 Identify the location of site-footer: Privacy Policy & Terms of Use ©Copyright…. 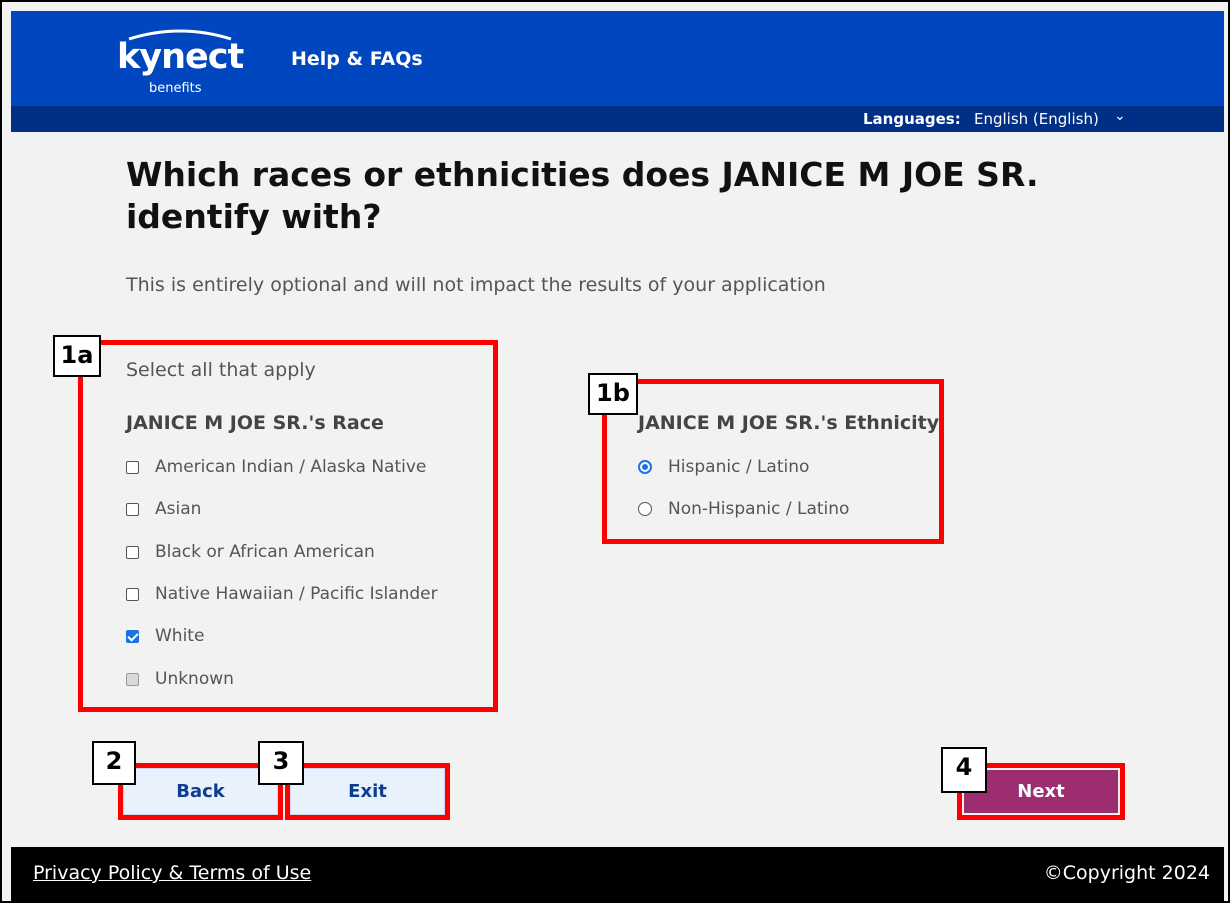
(617, 874).